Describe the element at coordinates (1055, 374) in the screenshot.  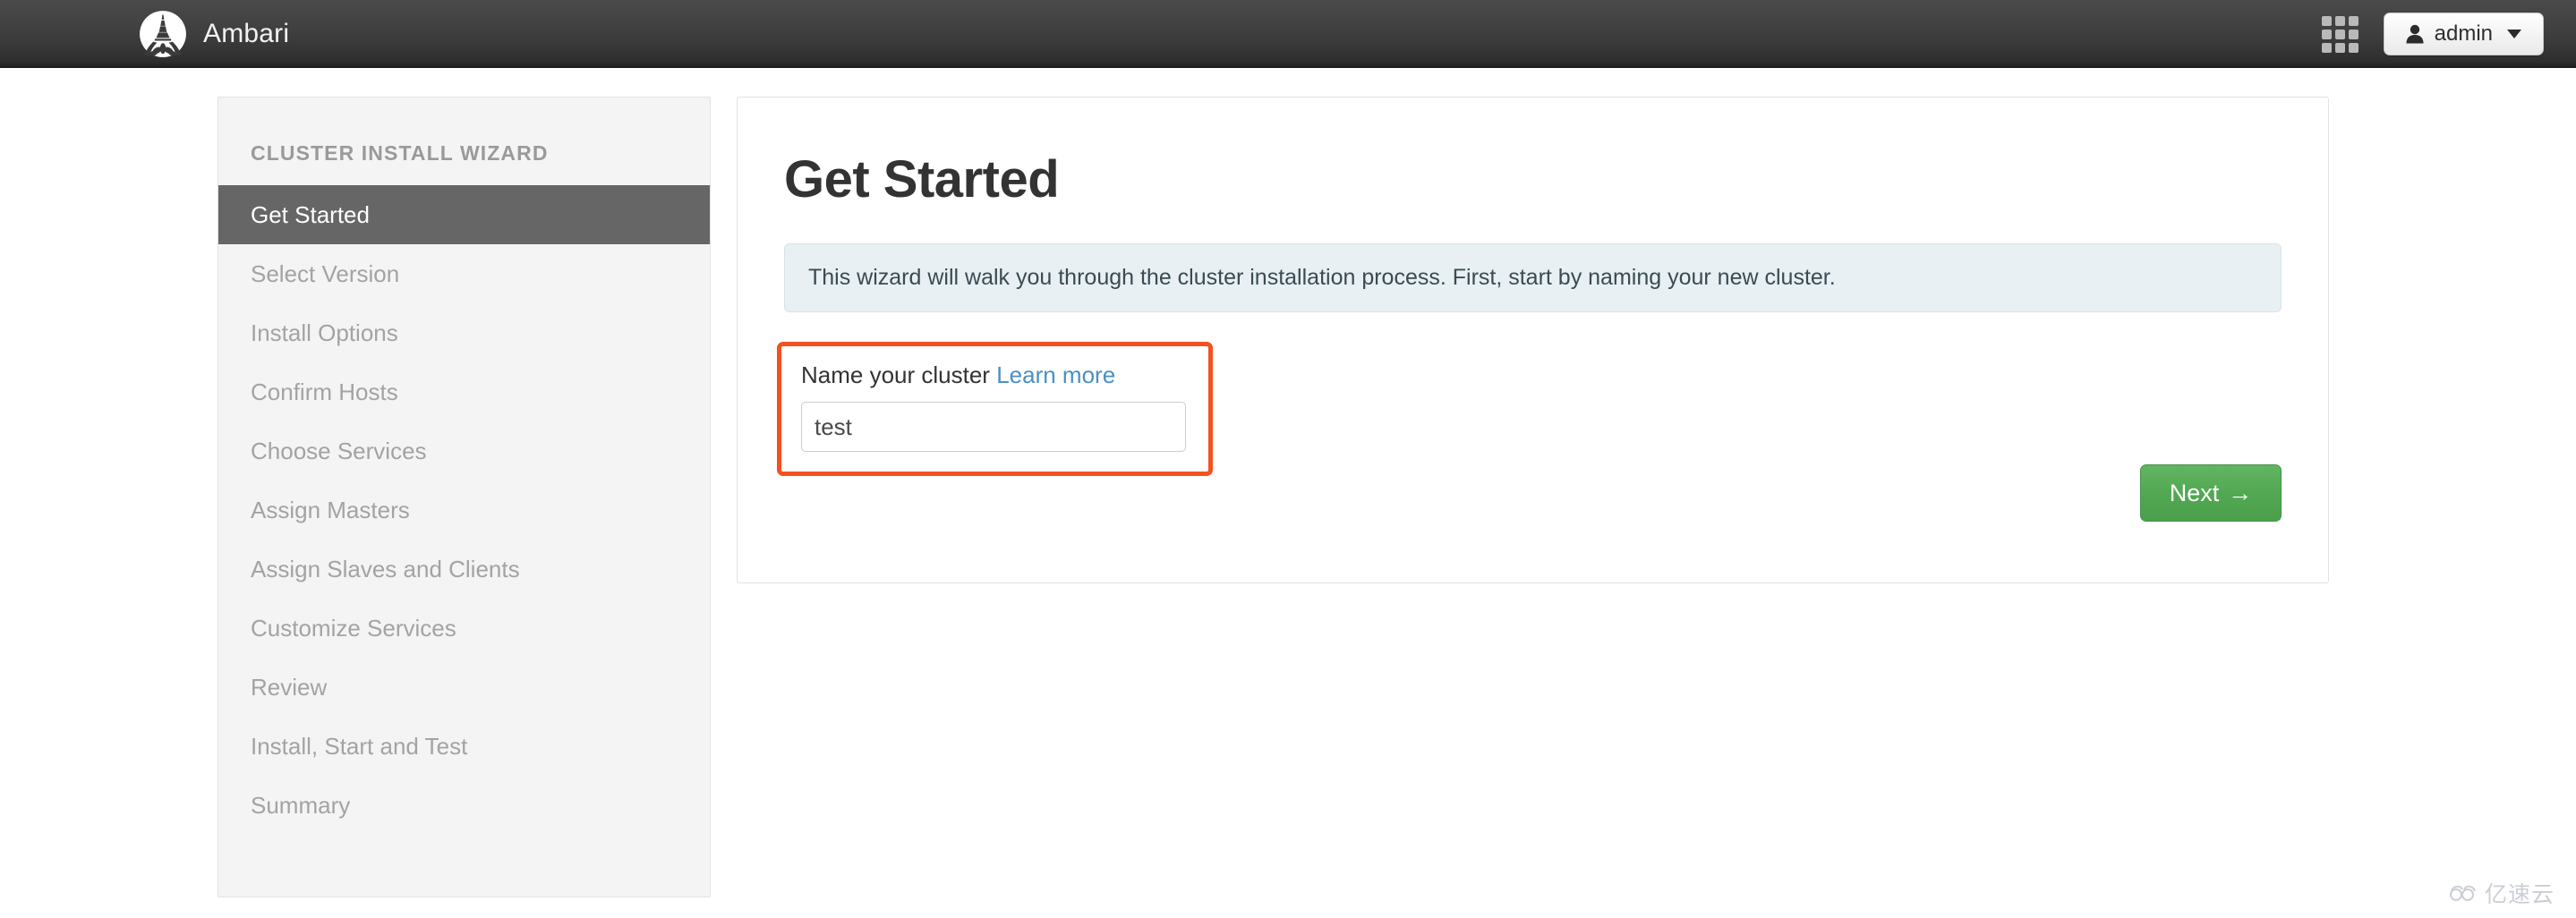
I see `learn-more-link: Learn more` at that location.